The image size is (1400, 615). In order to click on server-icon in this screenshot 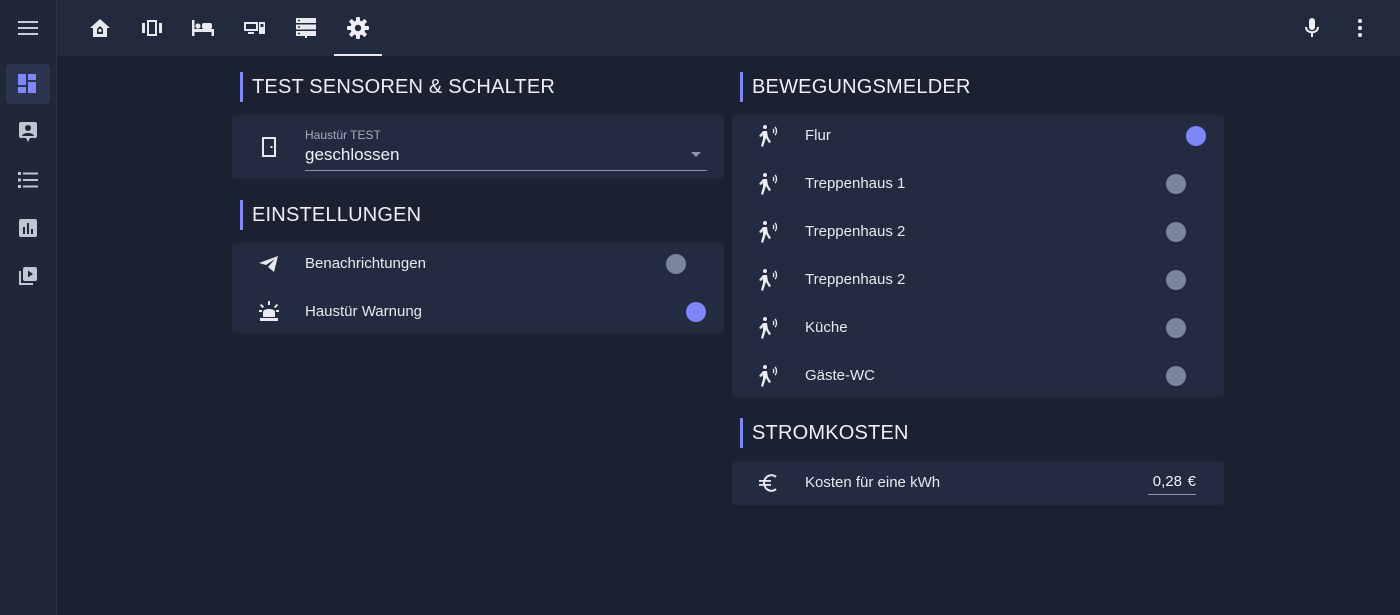, I will do `click(306, 28)`.